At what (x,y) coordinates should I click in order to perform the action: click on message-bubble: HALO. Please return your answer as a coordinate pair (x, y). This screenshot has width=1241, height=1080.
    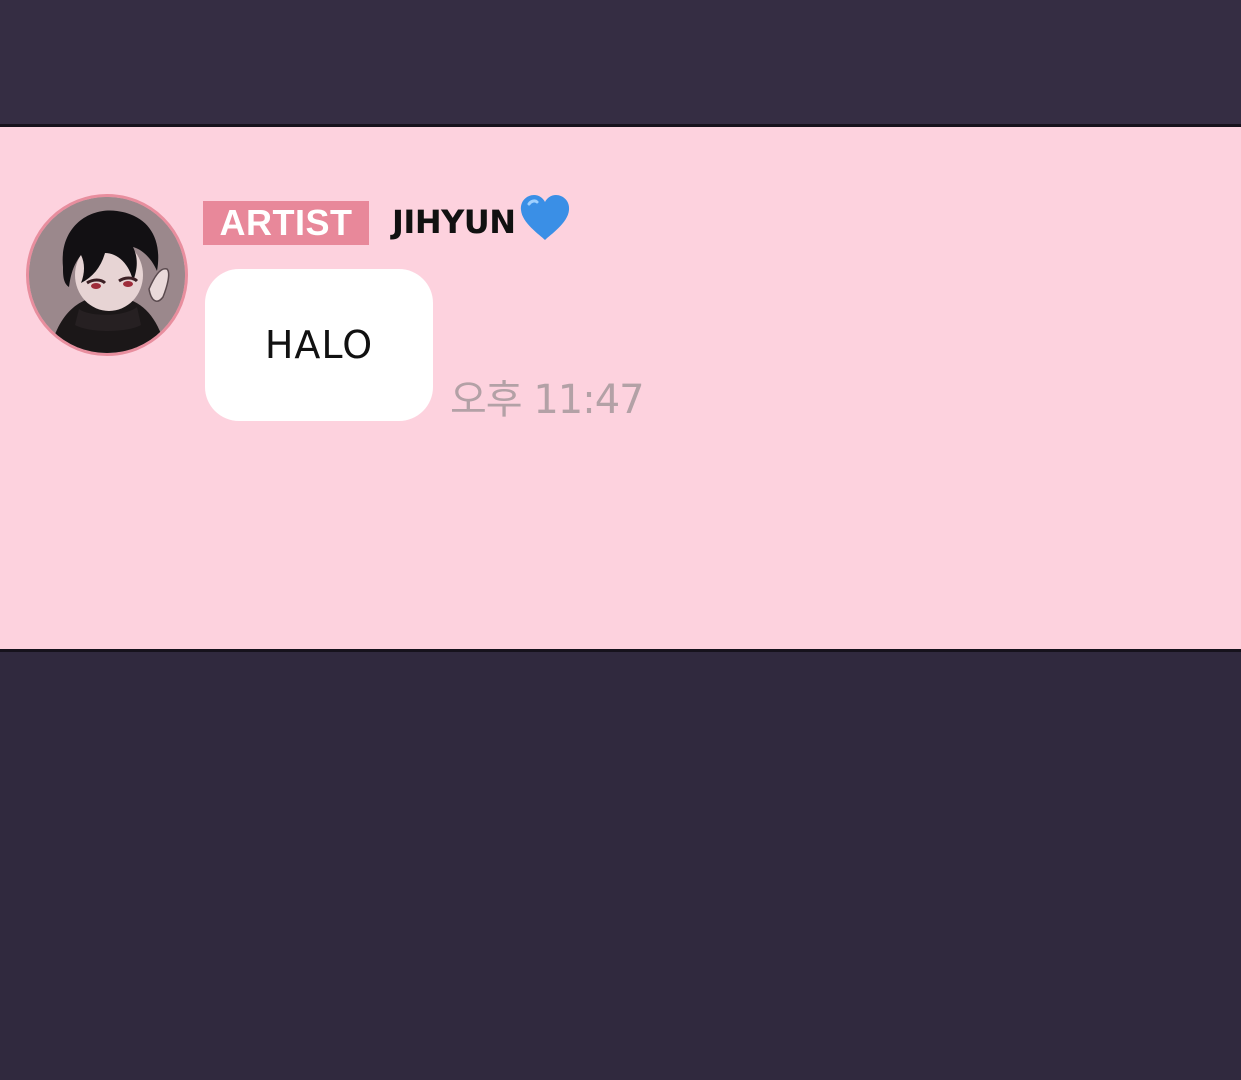
    Looking at the image, I should click on (319, 345).